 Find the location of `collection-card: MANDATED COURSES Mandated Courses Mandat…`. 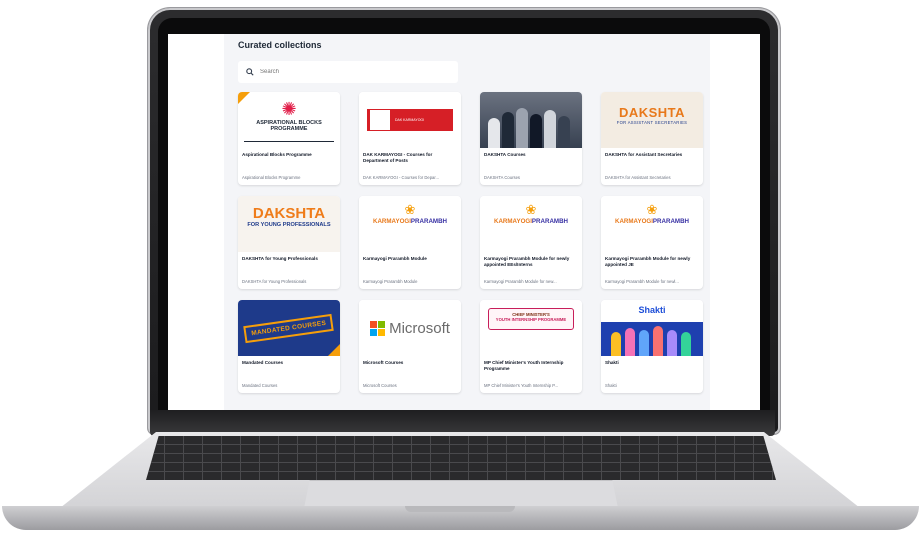

collection-card: MANDATED COURSES Mandated Courses Mandat… is located at coordinates (289, 346).